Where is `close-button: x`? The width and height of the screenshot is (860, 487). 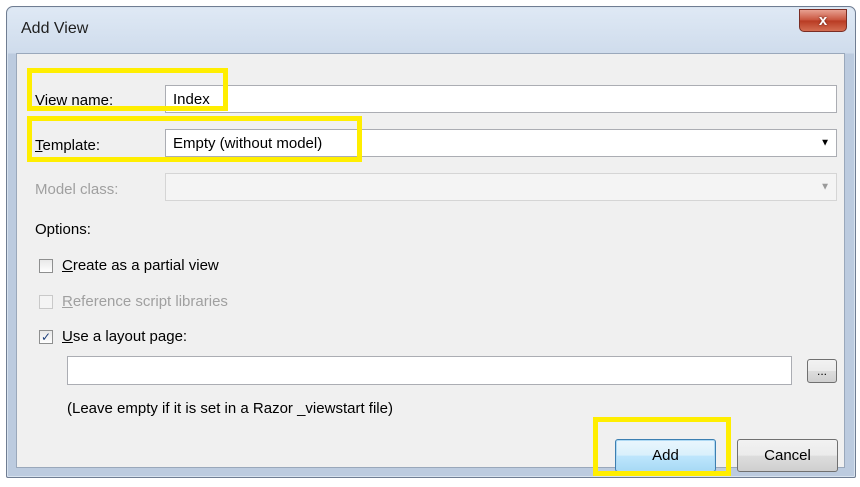 close-button: x is located at coordinates (823, 20).